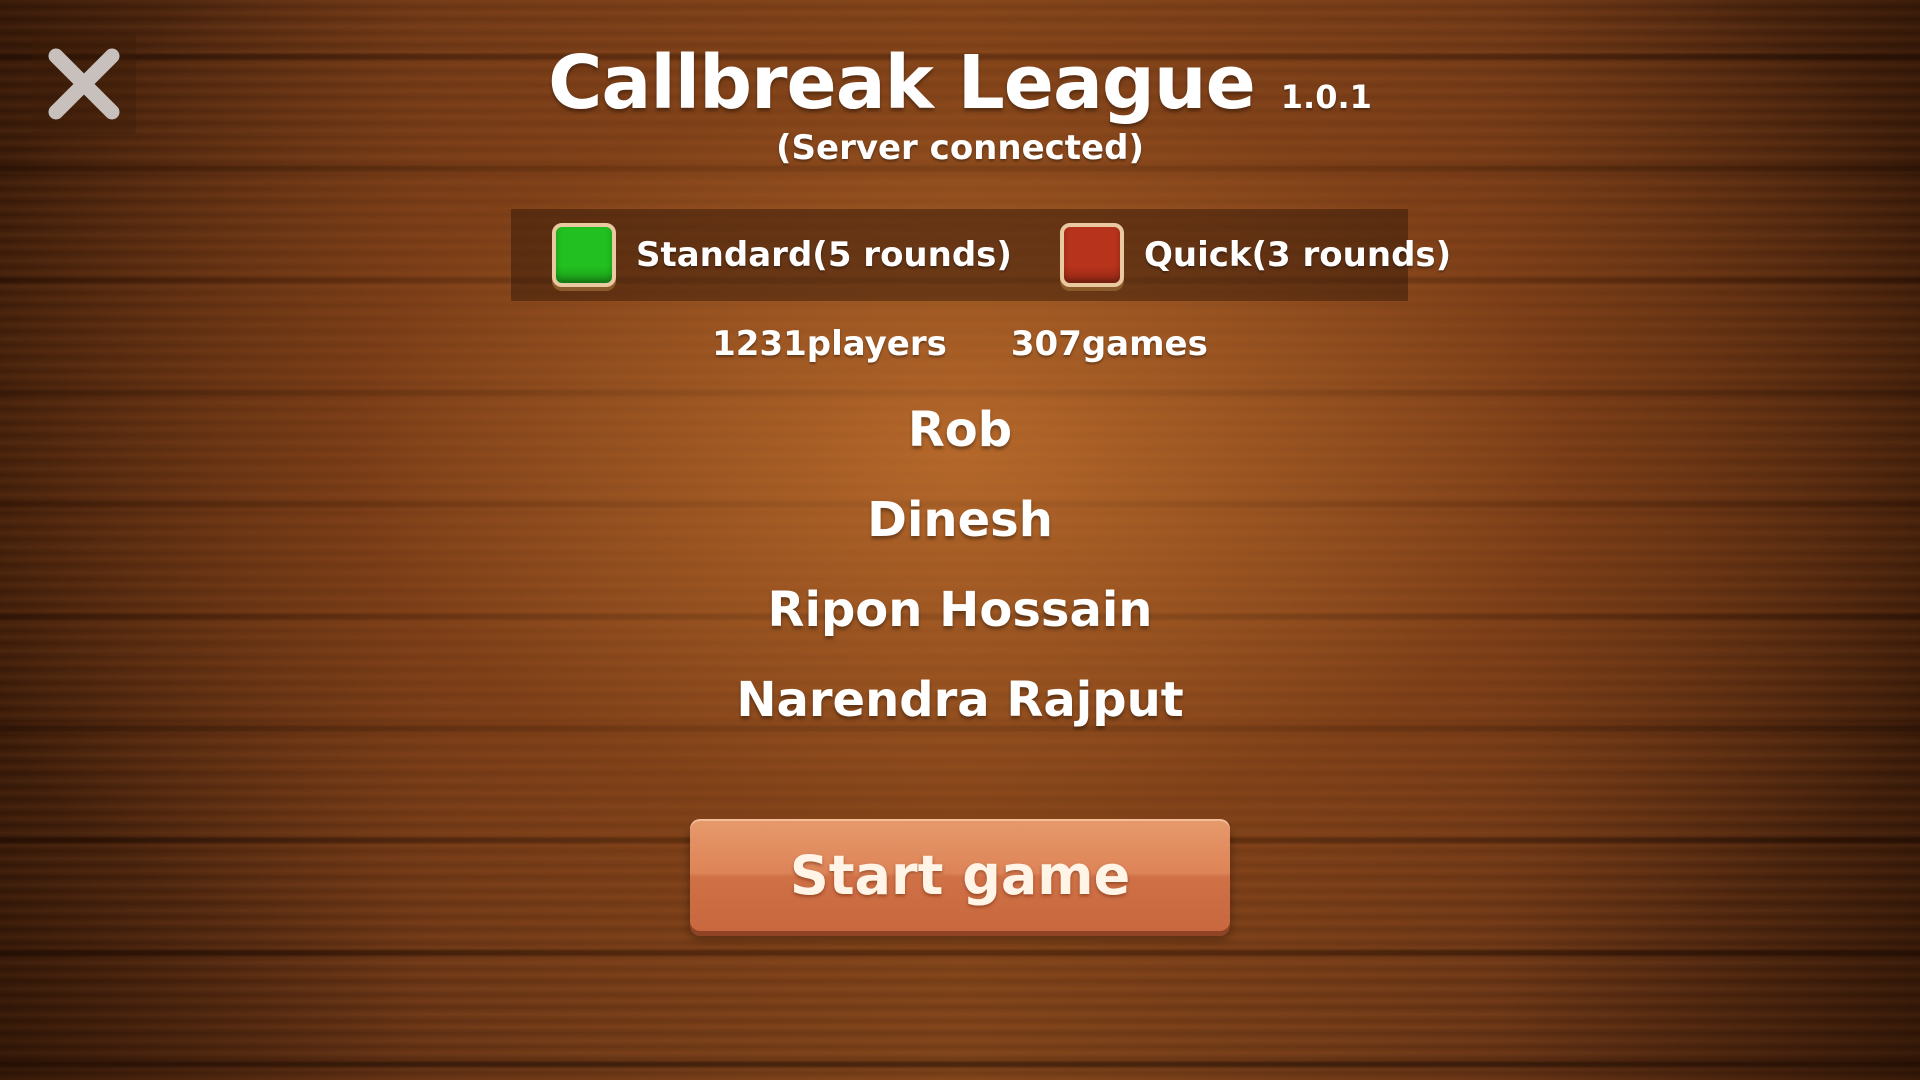 This screenshot has width=1920, height=1080. What do you see at coordinates (960, 520) in the screenshot?
I see `player-name: Dinesh` at bounding box center [960, 520].